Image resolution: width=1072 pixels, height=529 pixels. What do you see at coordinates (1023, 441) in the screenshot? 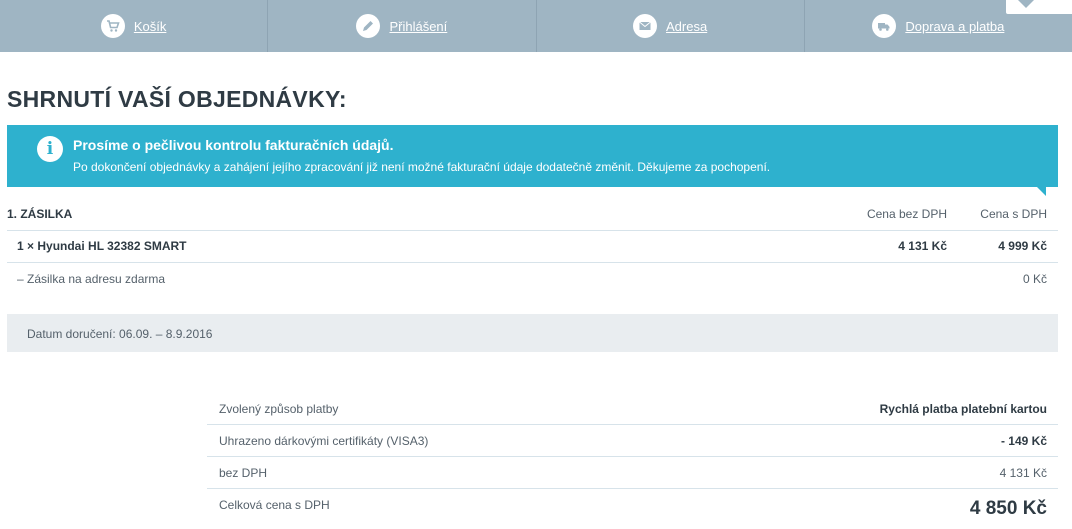
I see `voucher-value: - 149 Kč` at bounding box center [1023, 441].